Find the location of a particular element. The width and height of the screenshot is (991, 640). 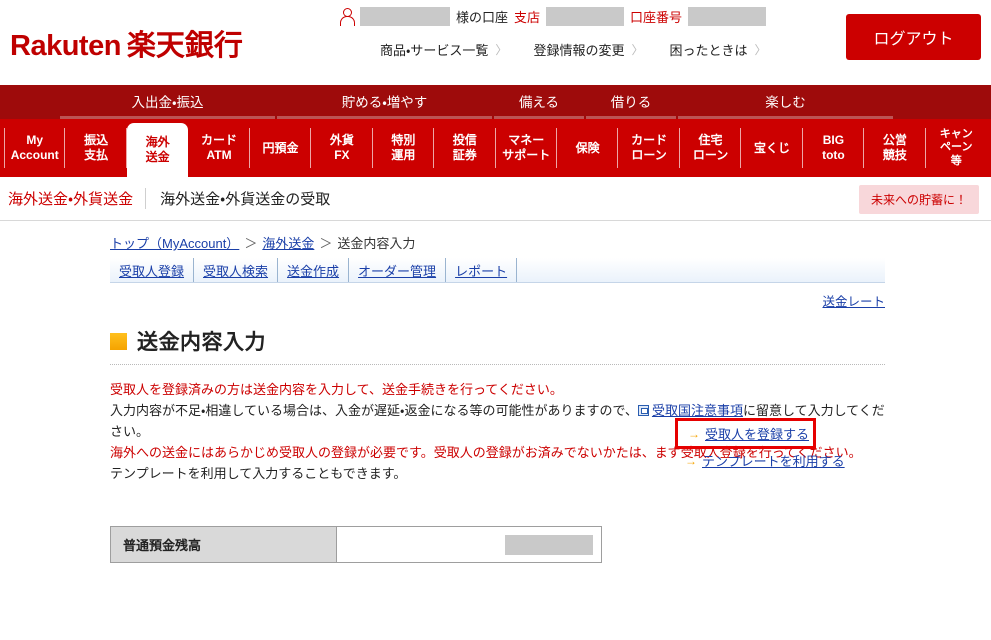

header-link-products-label: 商品・サービス一覧 is located at coordinates (434, 50).